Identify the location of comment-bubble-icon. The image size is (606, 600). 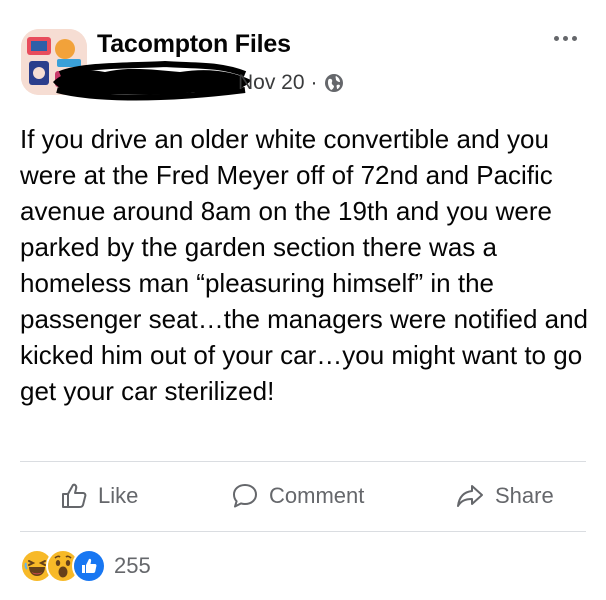
(245, 496).